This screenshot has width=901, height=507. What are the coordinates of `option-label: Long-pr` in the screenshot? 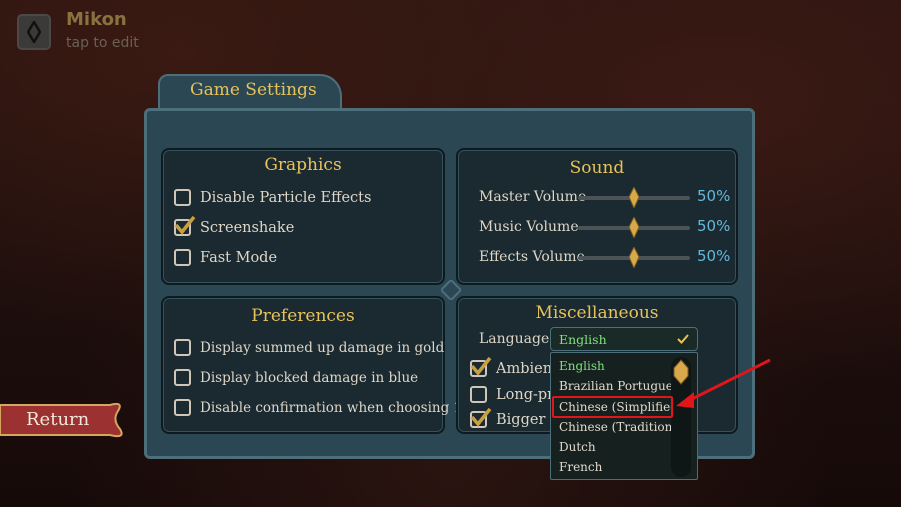 It's located at (525, 394).